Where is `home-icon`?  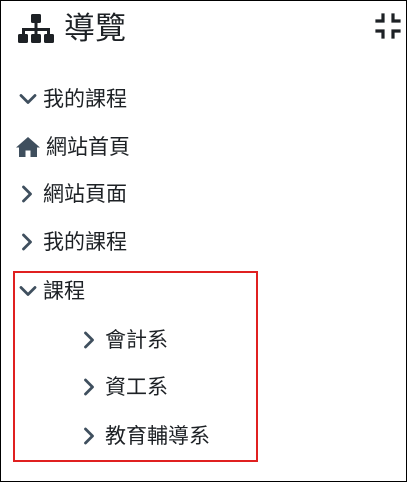 home-icon is located at coordinates (28, 147).